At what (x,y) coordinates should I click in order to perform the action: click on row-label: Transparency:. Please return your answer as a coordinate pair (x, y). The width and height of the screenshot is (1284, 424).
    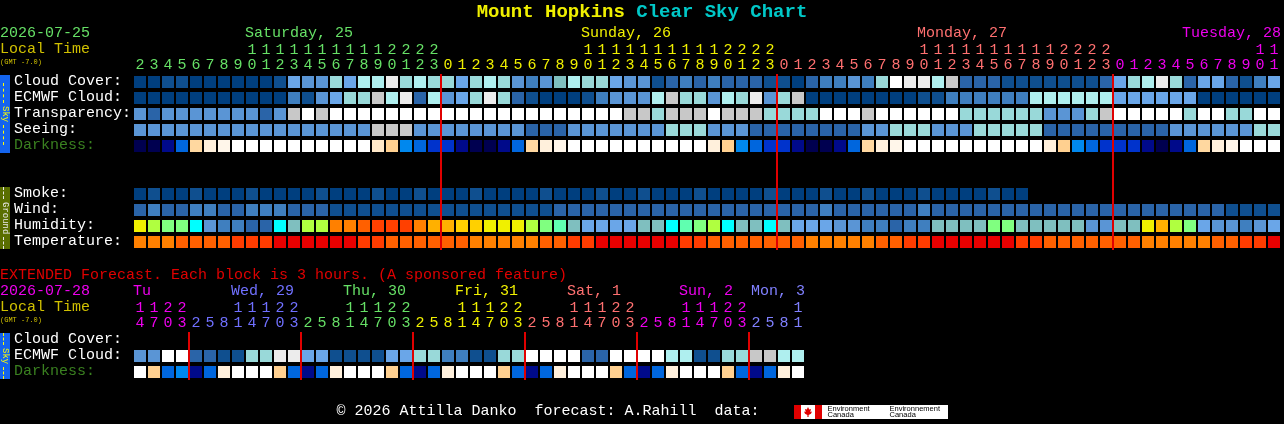
    Looking at the image, I should click on (73, 114).